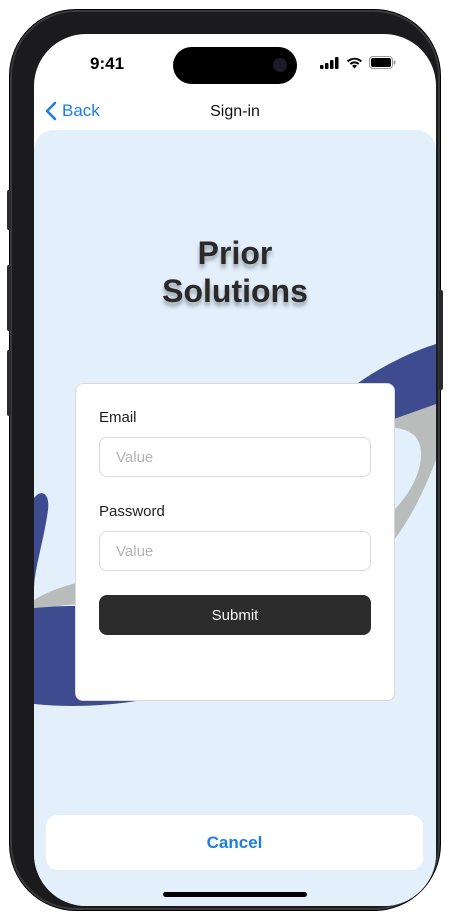  I want to click on wifi-icon, so click(354, 62).